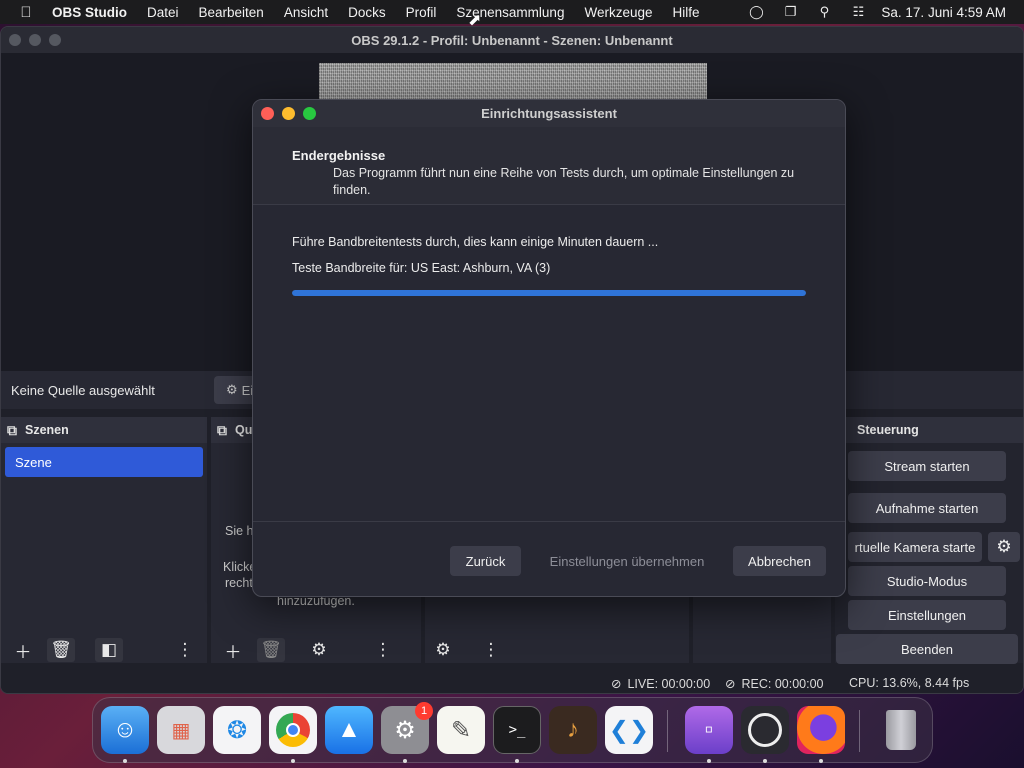  What do you see at coordinates (517, 730) in the screenshot?
I see `terminal-icon: >_` at bounding box center [517, 730].